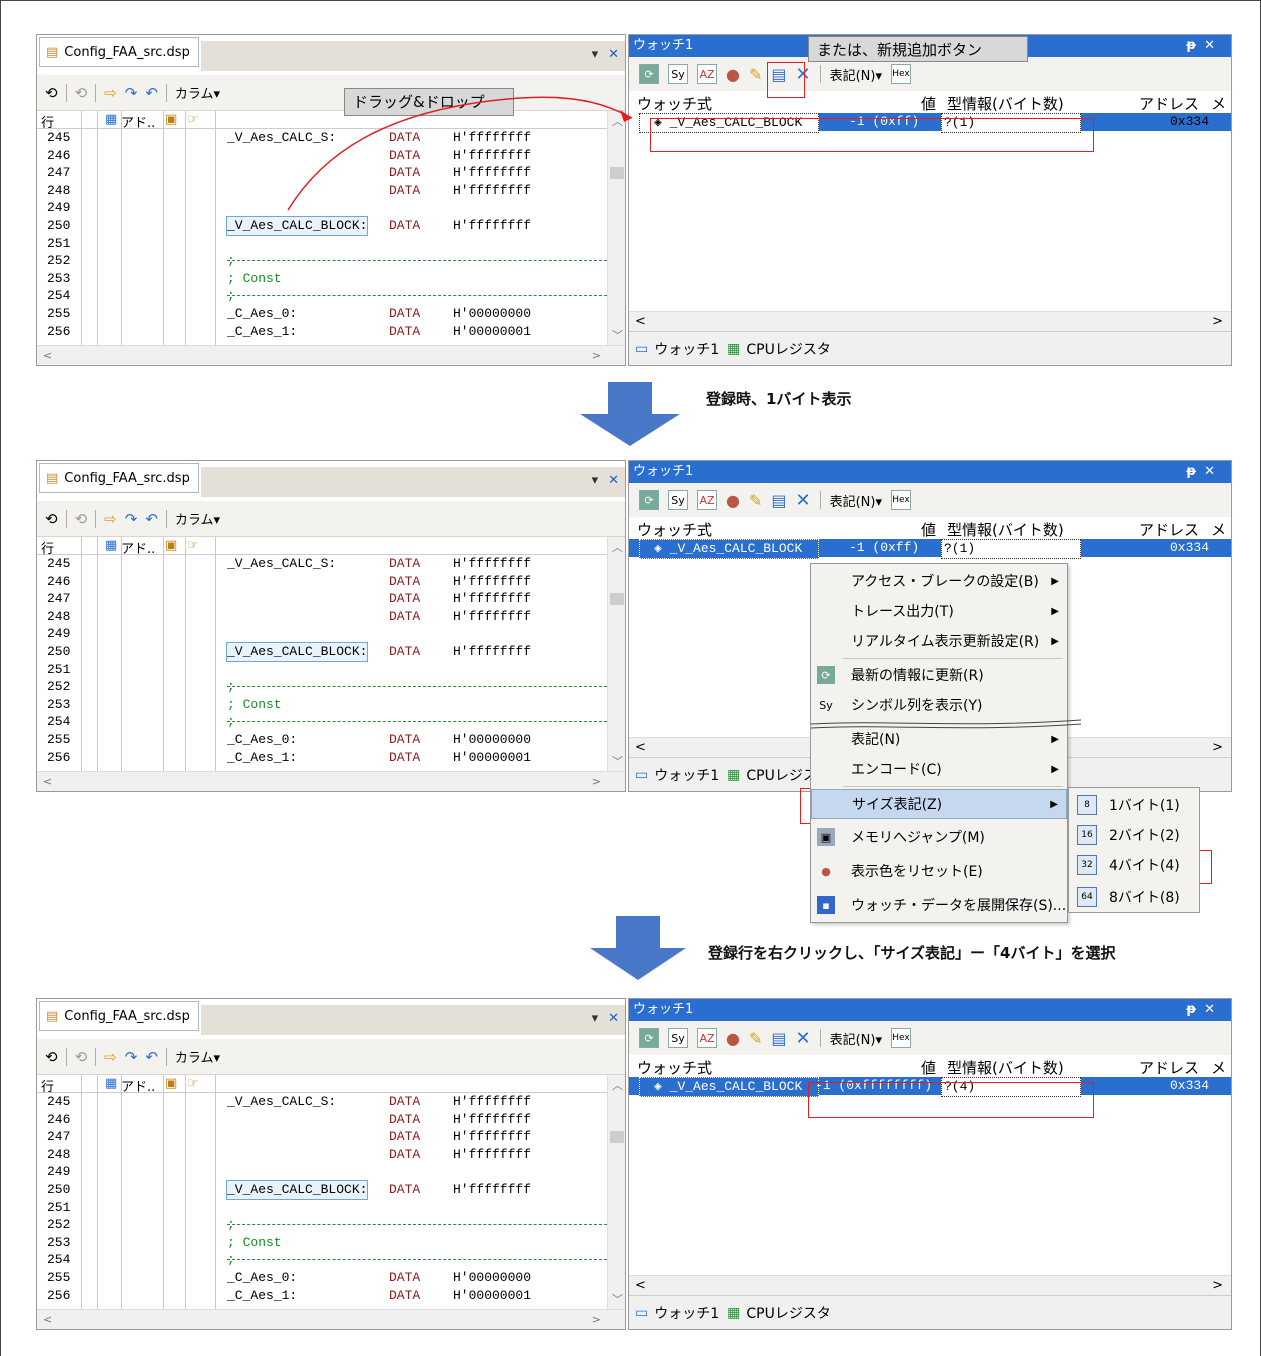  I want to click on hand-icon: ☞, so click(193, 545).